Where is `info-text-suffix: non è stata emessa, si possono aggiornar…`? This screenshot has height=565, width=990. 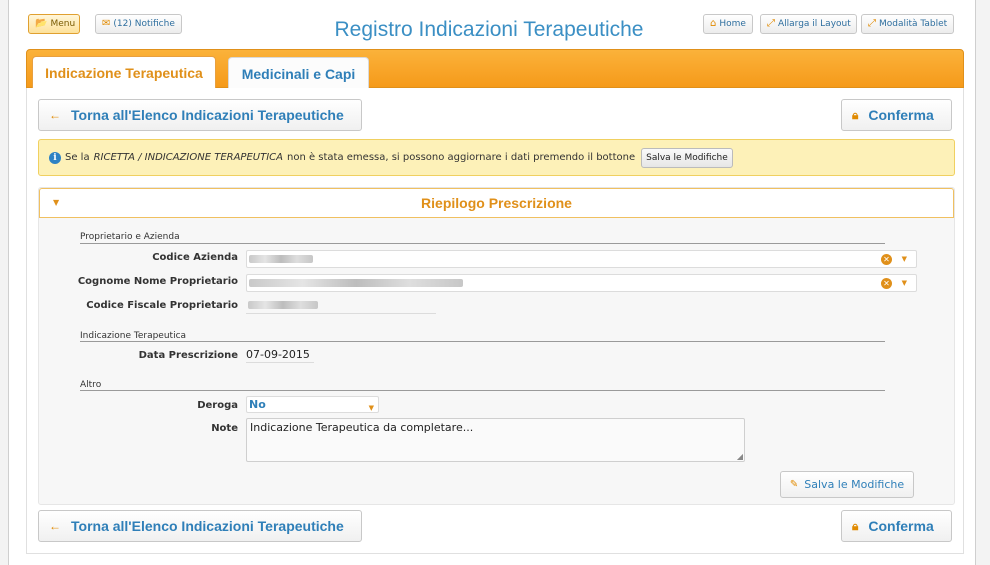
info-text-suffix: non è stata emessa, si possono aggiornar… is located at coordinates (461, 157).